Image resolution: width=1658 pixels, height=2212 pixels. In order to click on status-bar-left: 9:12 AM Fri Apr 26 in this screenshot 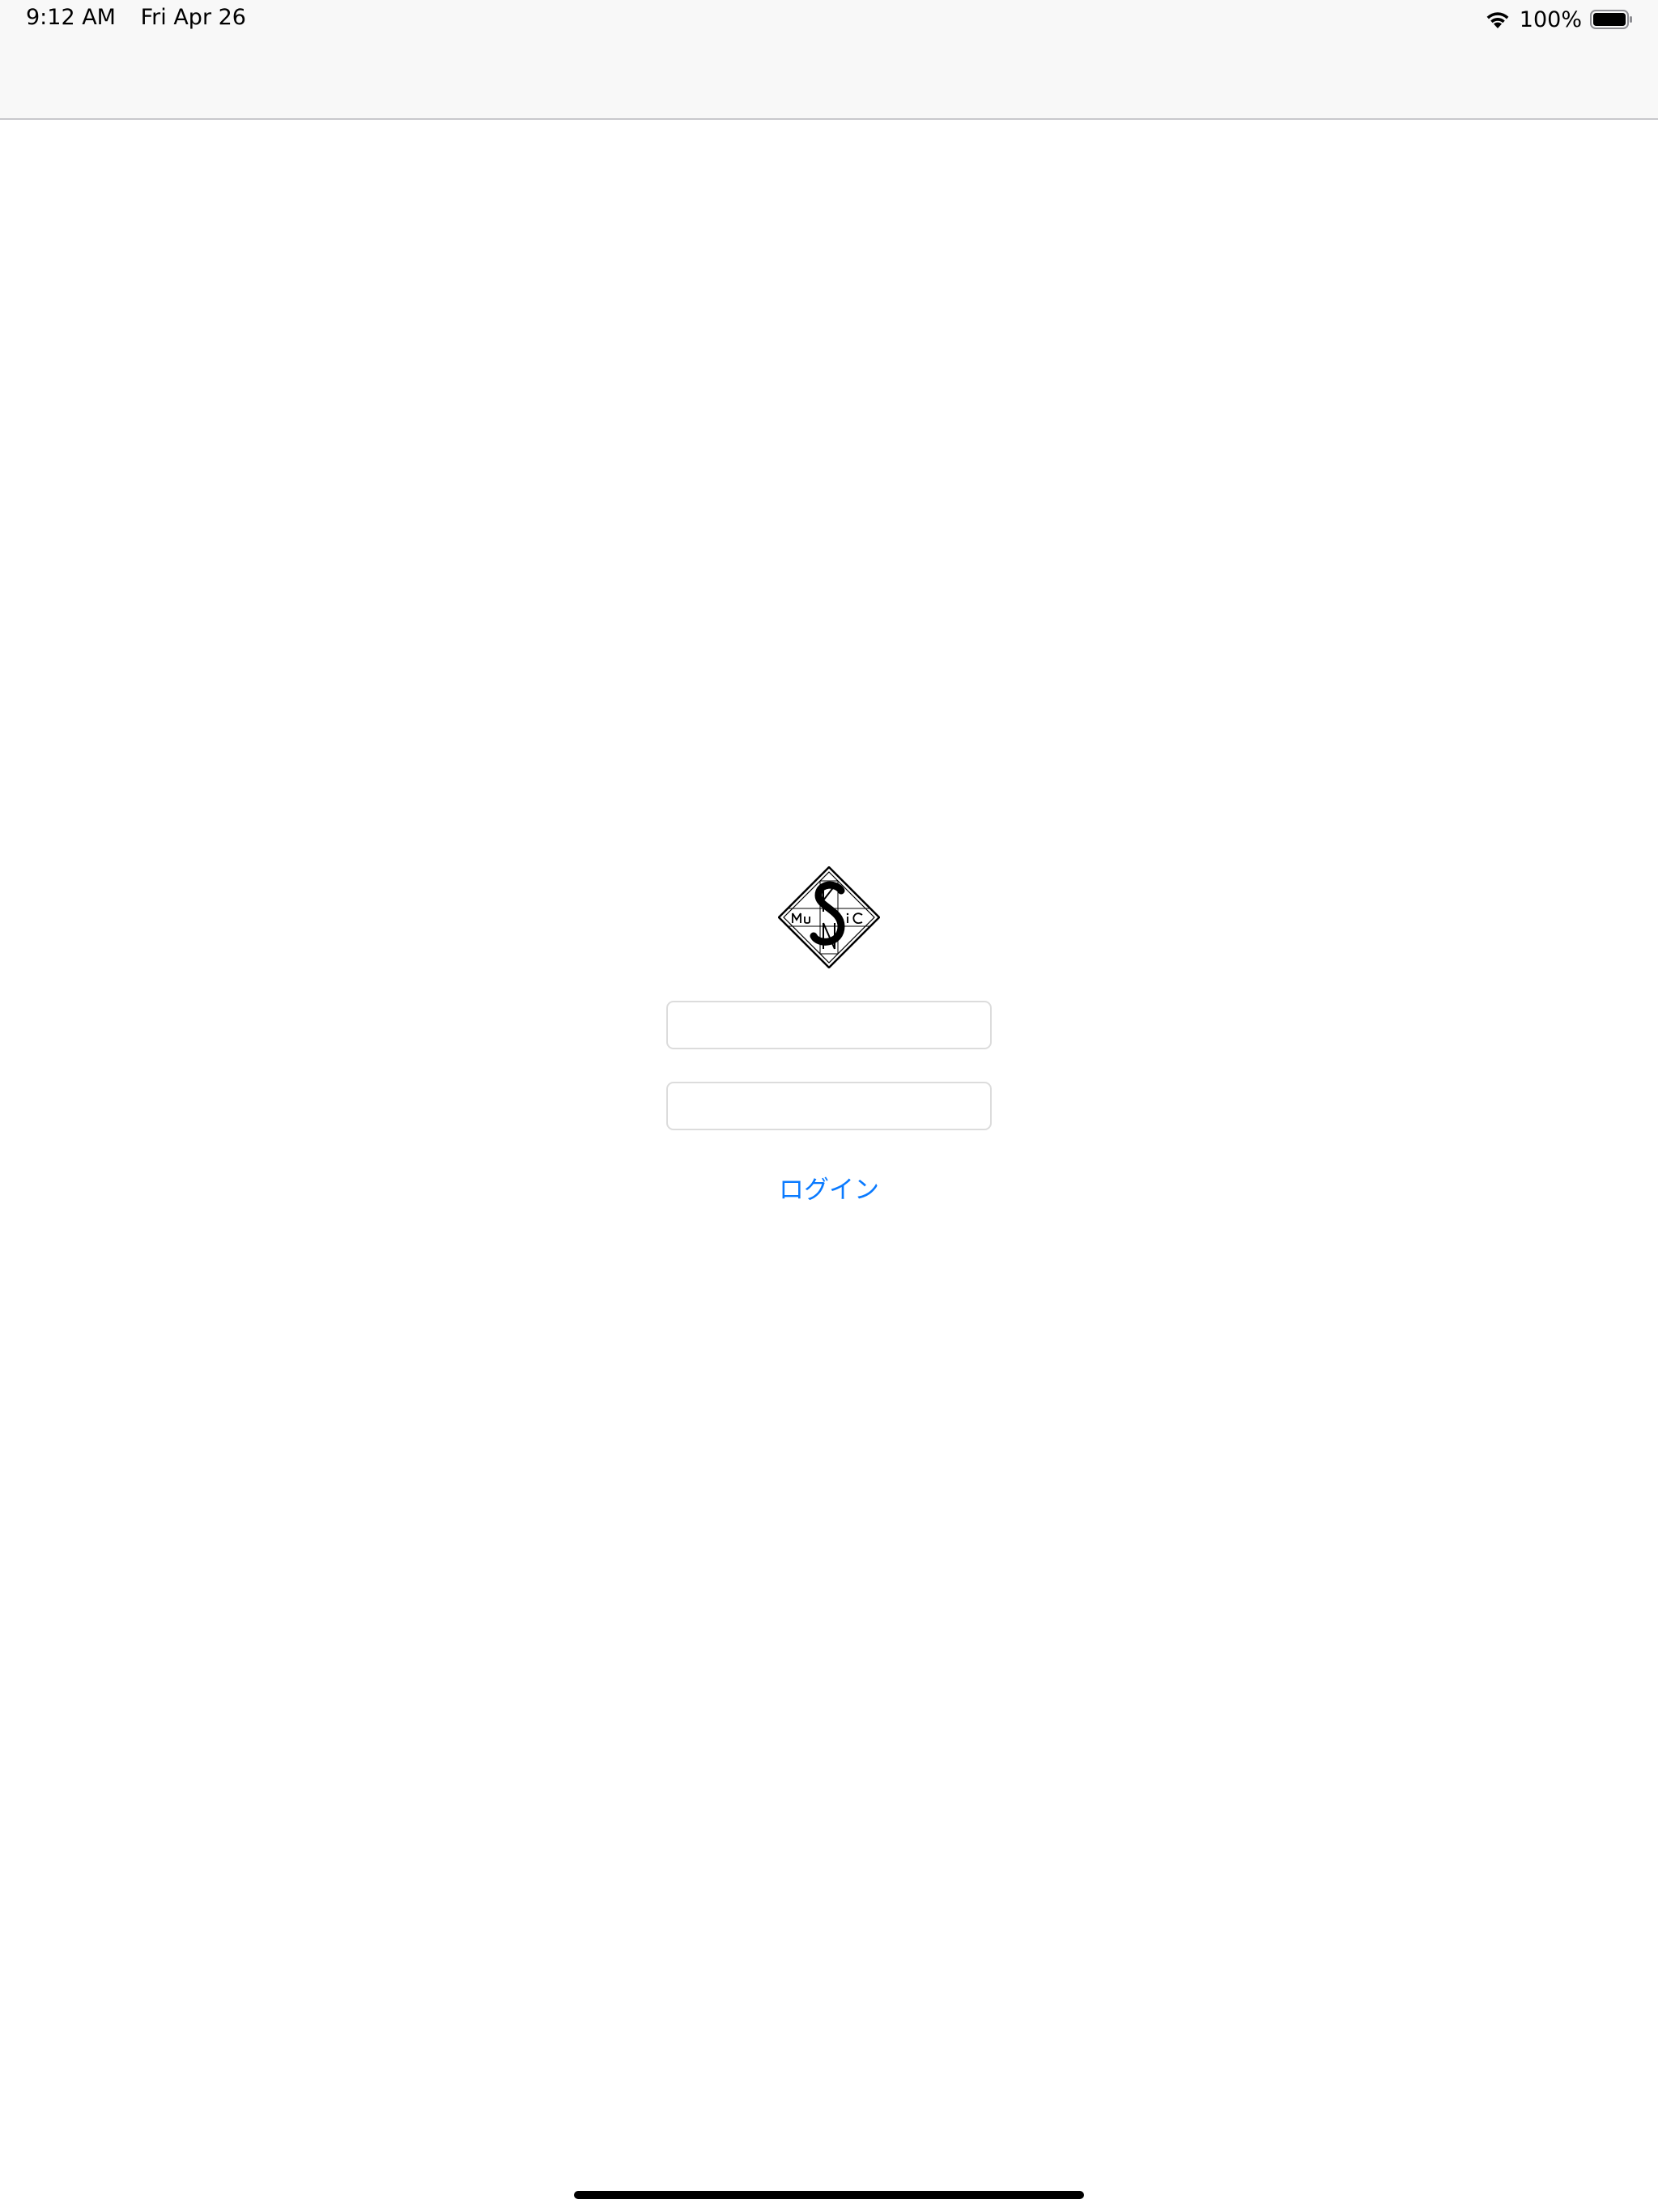, I will do `click(145, 18)`.